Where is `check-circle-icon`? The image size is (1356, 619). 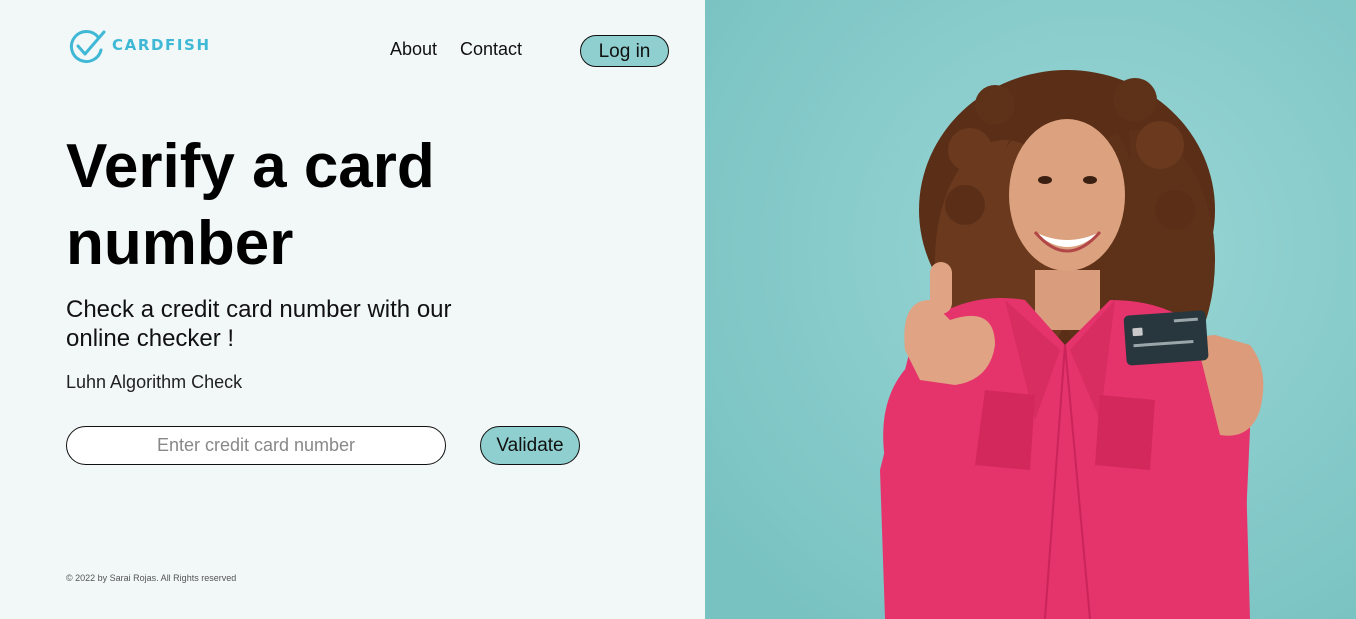
check-circle-icon is located at coordinates (87, 46).